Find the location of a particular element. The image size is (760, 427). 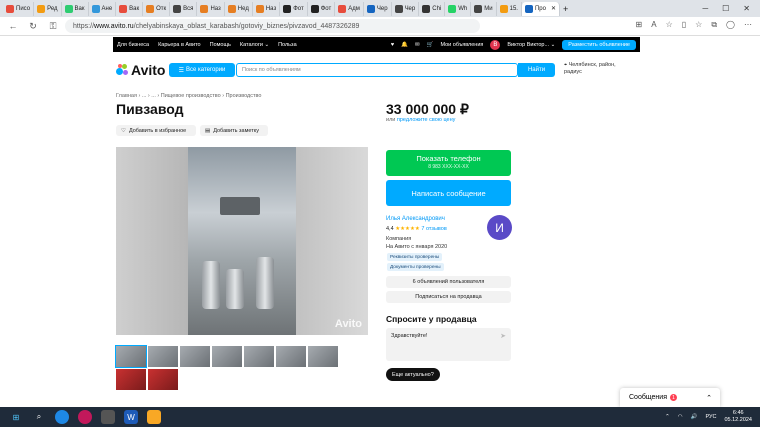

collections-icon: ⧉ is located at coordinates (714, 25).